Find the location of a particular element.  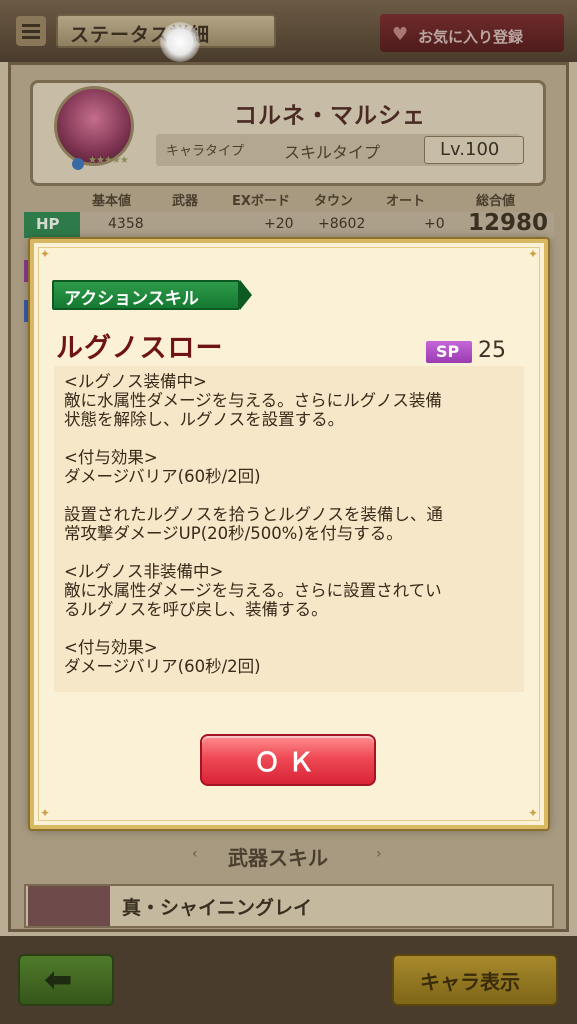

avatar is located at coordinates (94, 126).